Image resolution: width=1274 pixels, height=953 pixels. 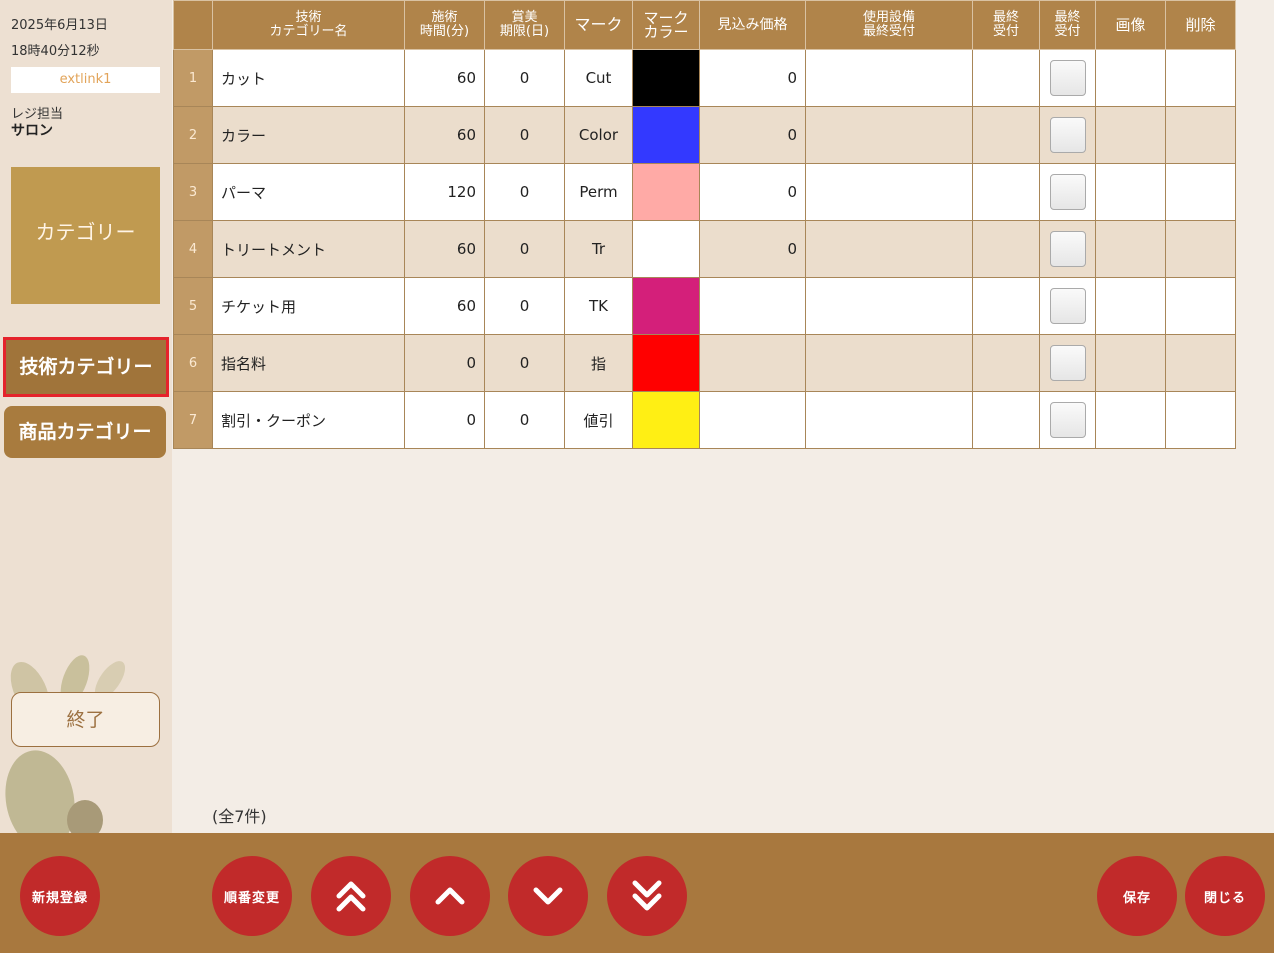 I want to click on table-row: 2 カラー 60 0 Color 0, so click(x=704, y=135).